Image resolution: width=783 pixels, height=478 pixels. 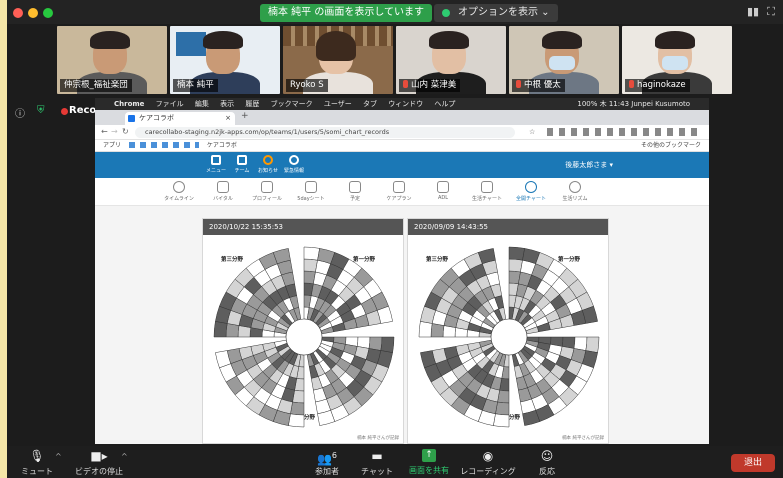 I want to click on subnav-adl: ADL, so click(x=443, y=191).